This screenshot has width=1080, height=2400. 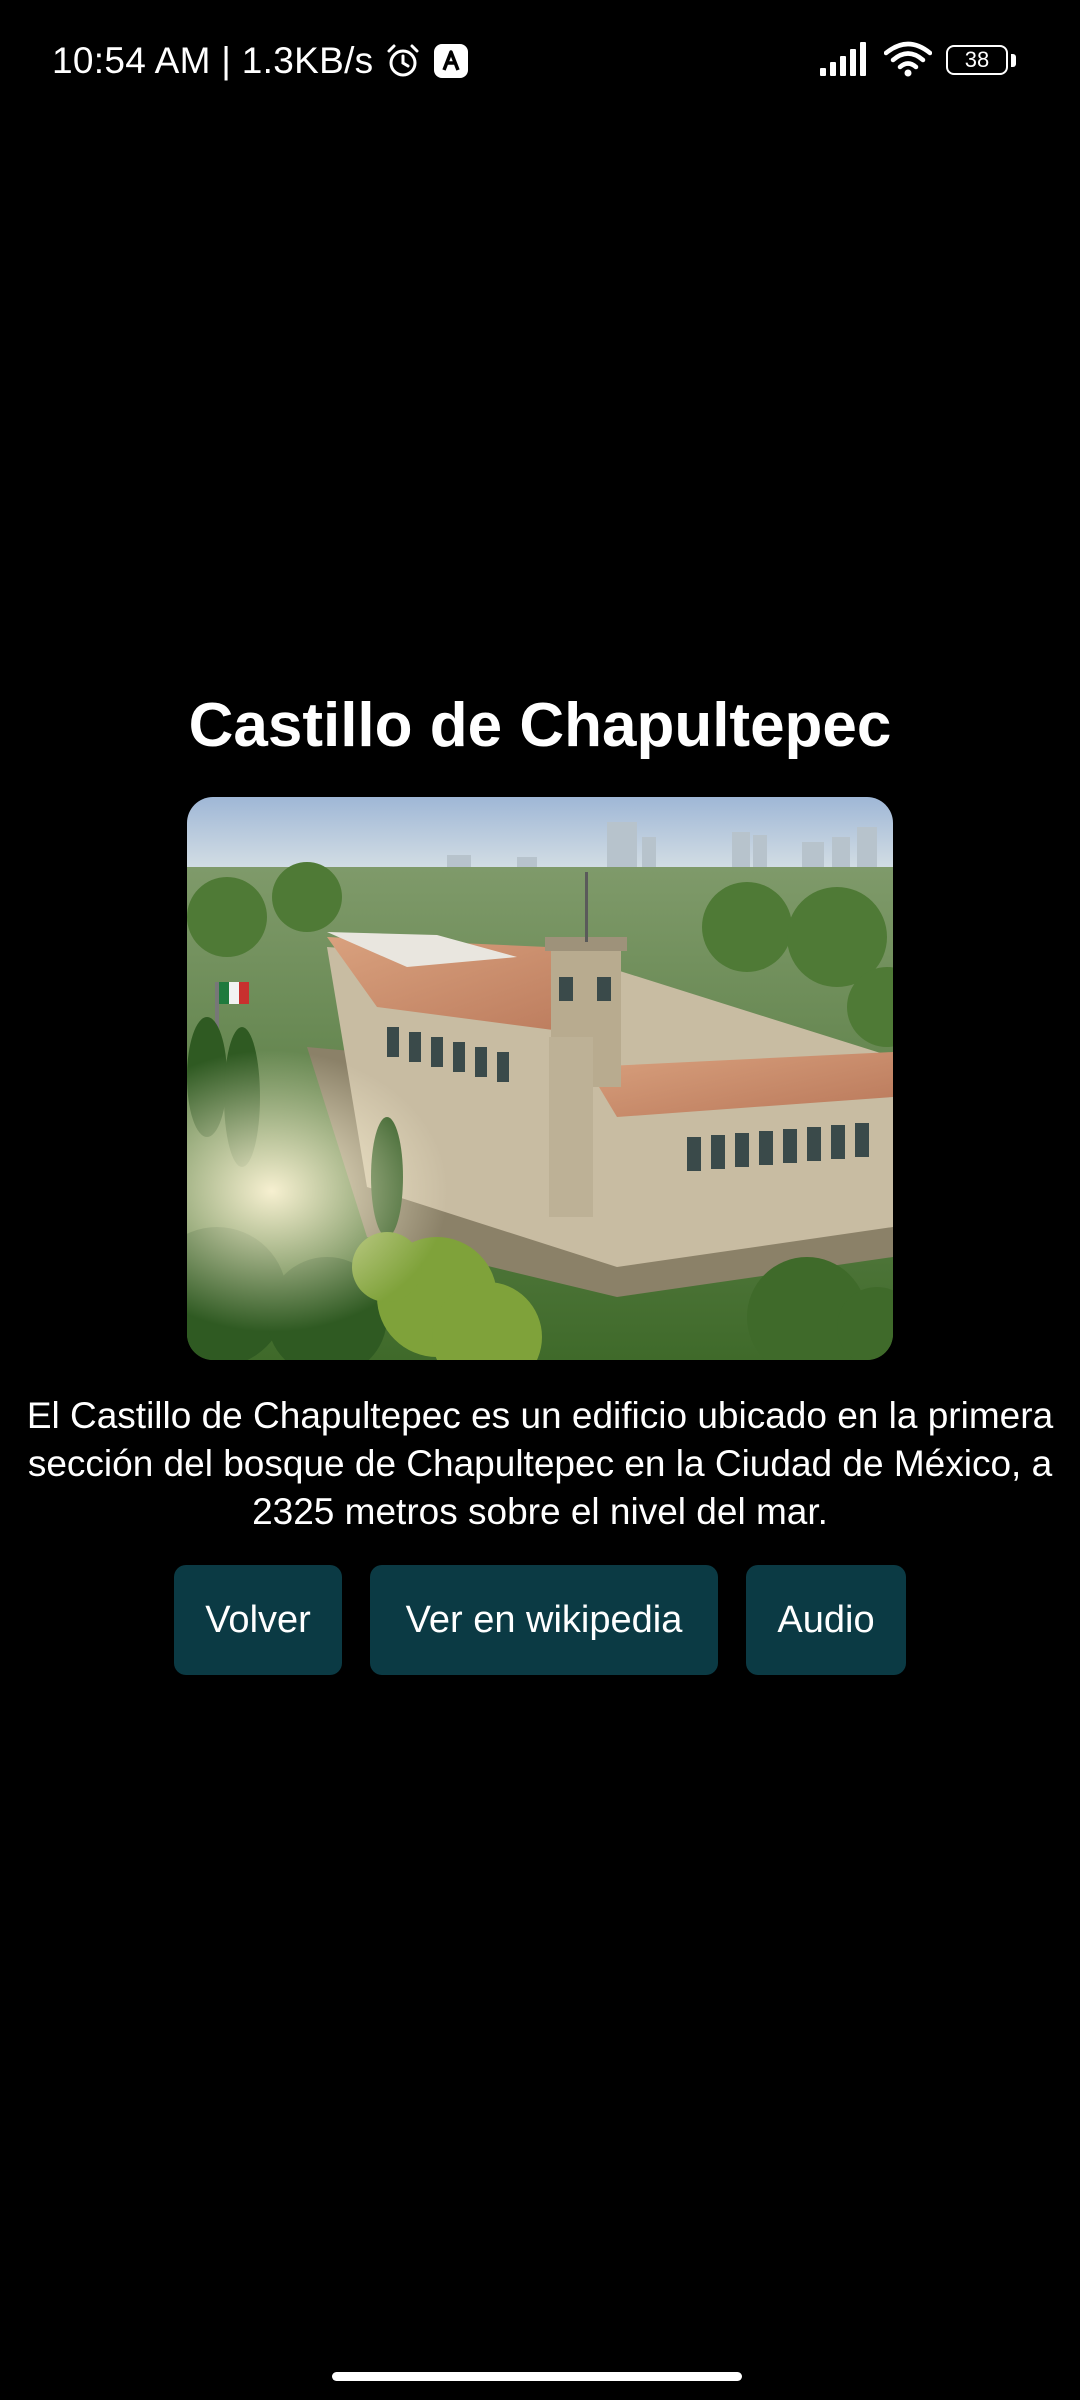 I want to click on battery-icon: 38, so click(x=981, y=61).